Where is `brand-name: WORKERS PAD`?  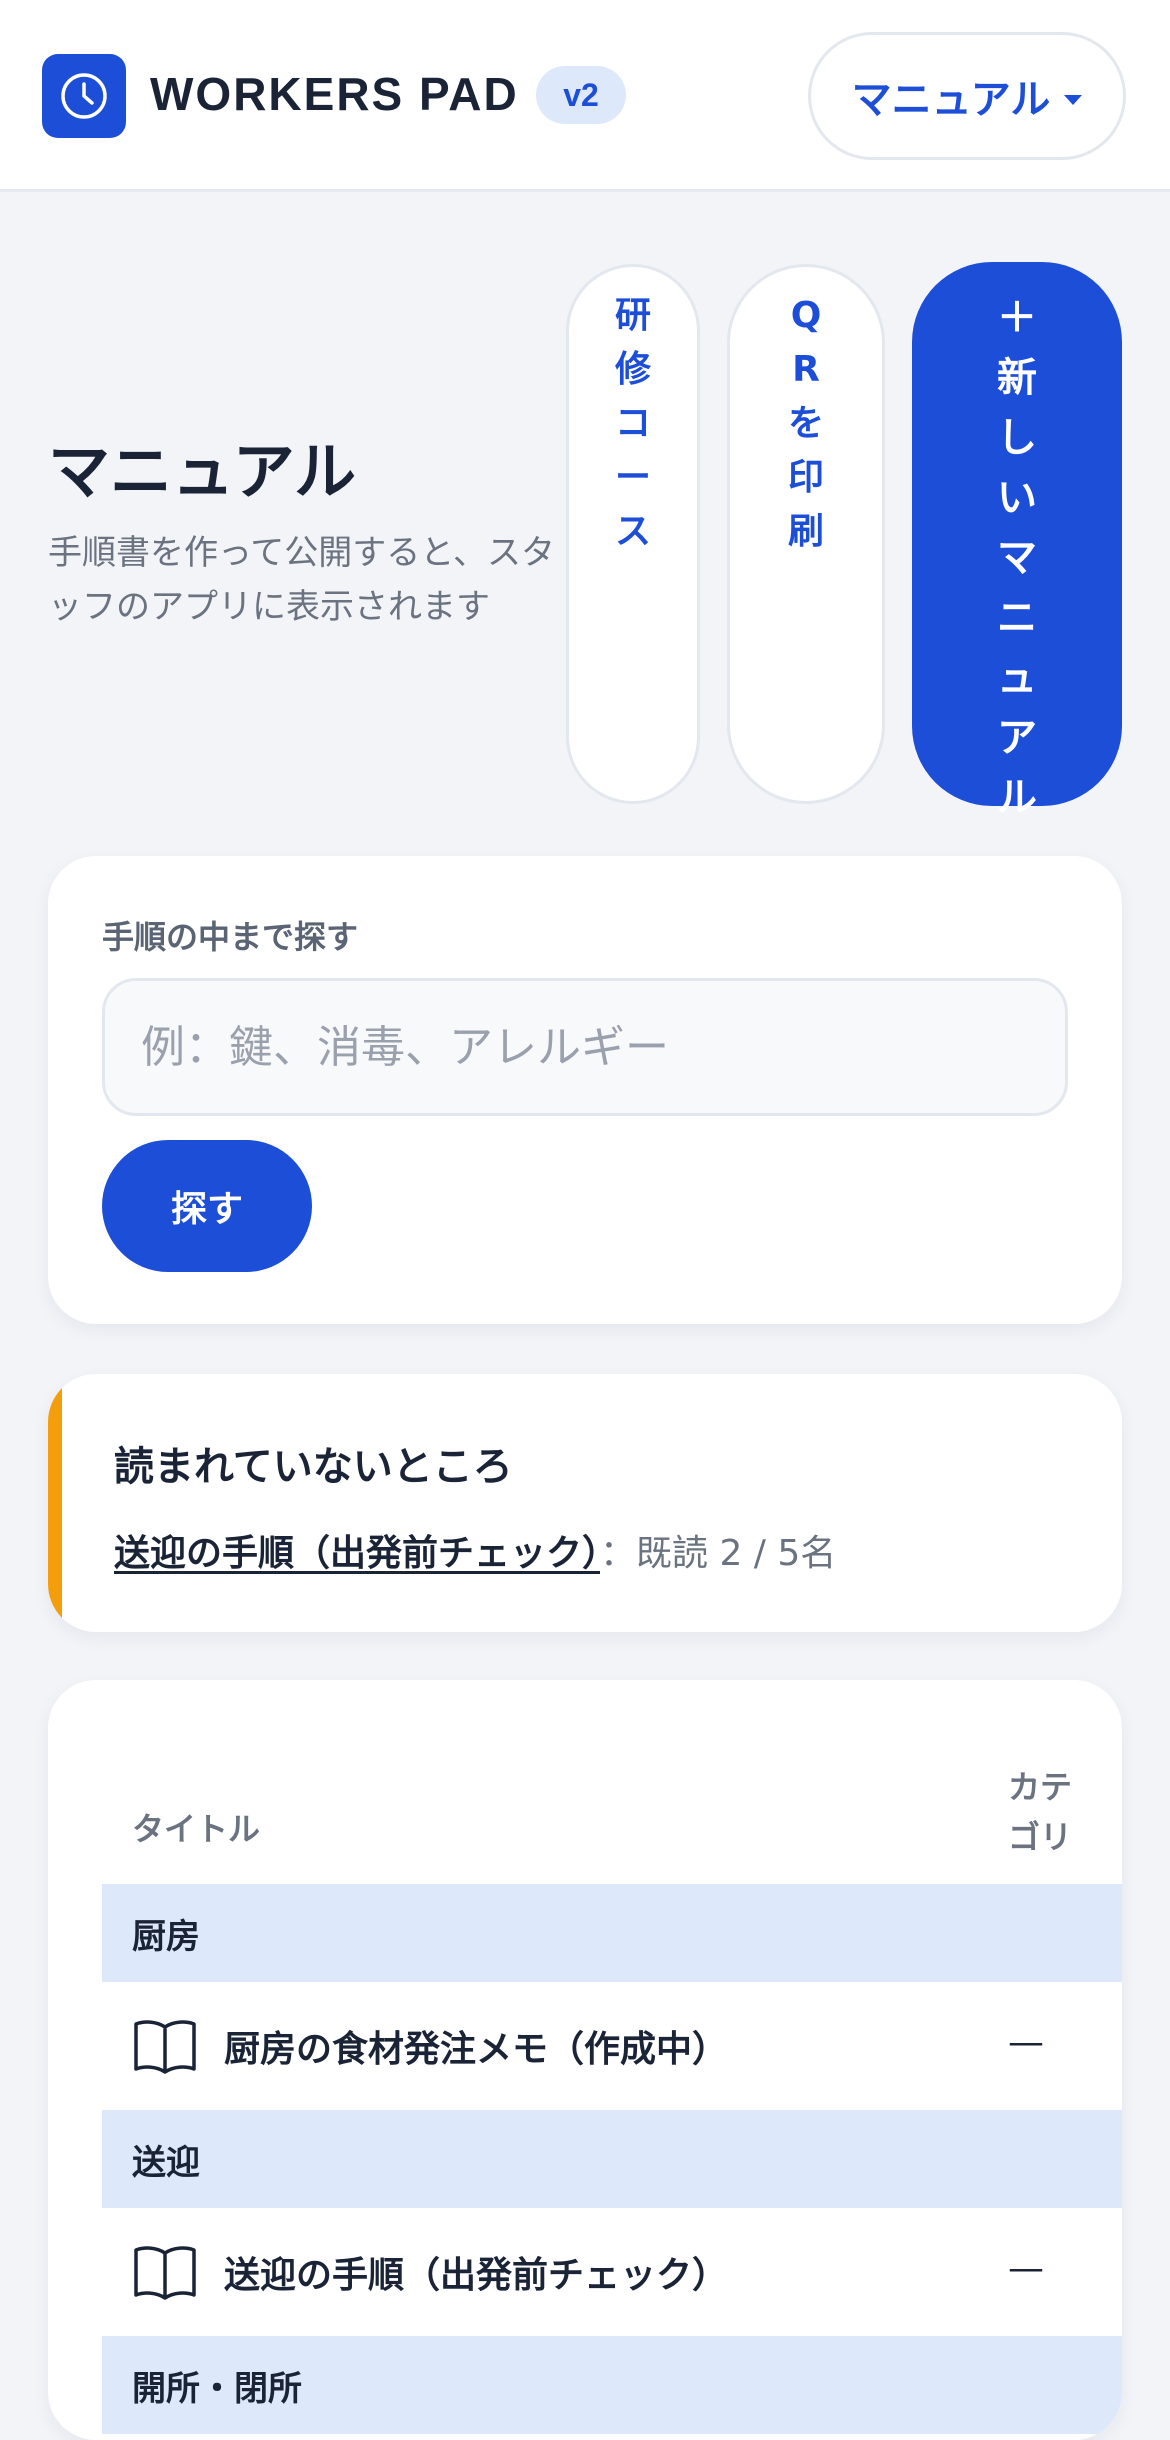
brand-name: WORKERS PAD is located at coordinates (334, 94).